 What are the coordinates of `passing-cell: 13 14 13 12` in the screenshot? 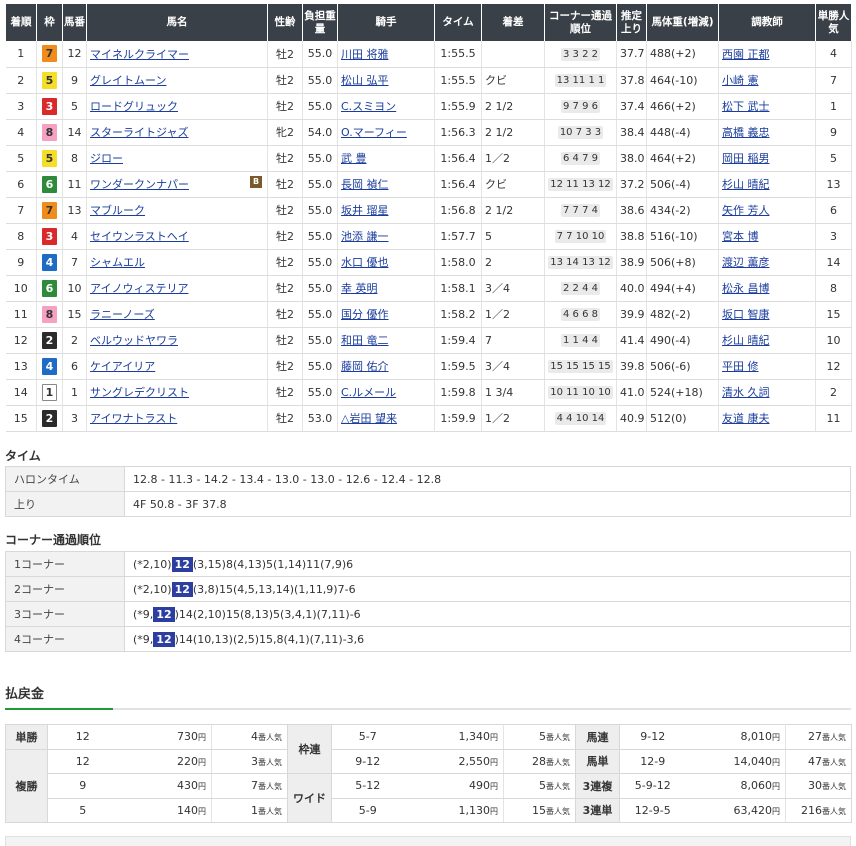 It's located at (580, 262).